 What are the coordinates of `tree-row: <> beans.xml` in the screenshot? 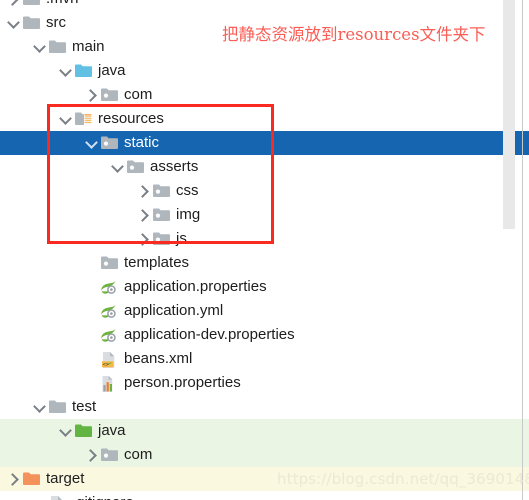 It's located at (264, 359).